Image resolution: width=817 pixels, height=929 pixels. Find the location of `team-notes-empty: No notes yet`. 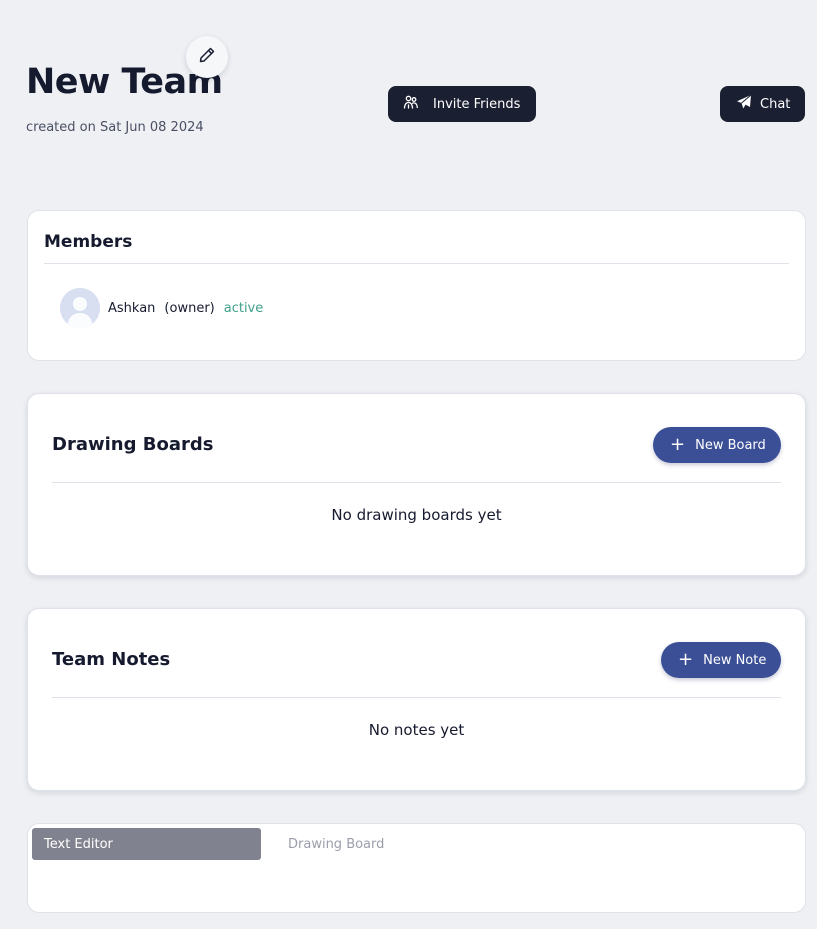

team-notes-empty: No notes yet is located at coordinates (416, 730).